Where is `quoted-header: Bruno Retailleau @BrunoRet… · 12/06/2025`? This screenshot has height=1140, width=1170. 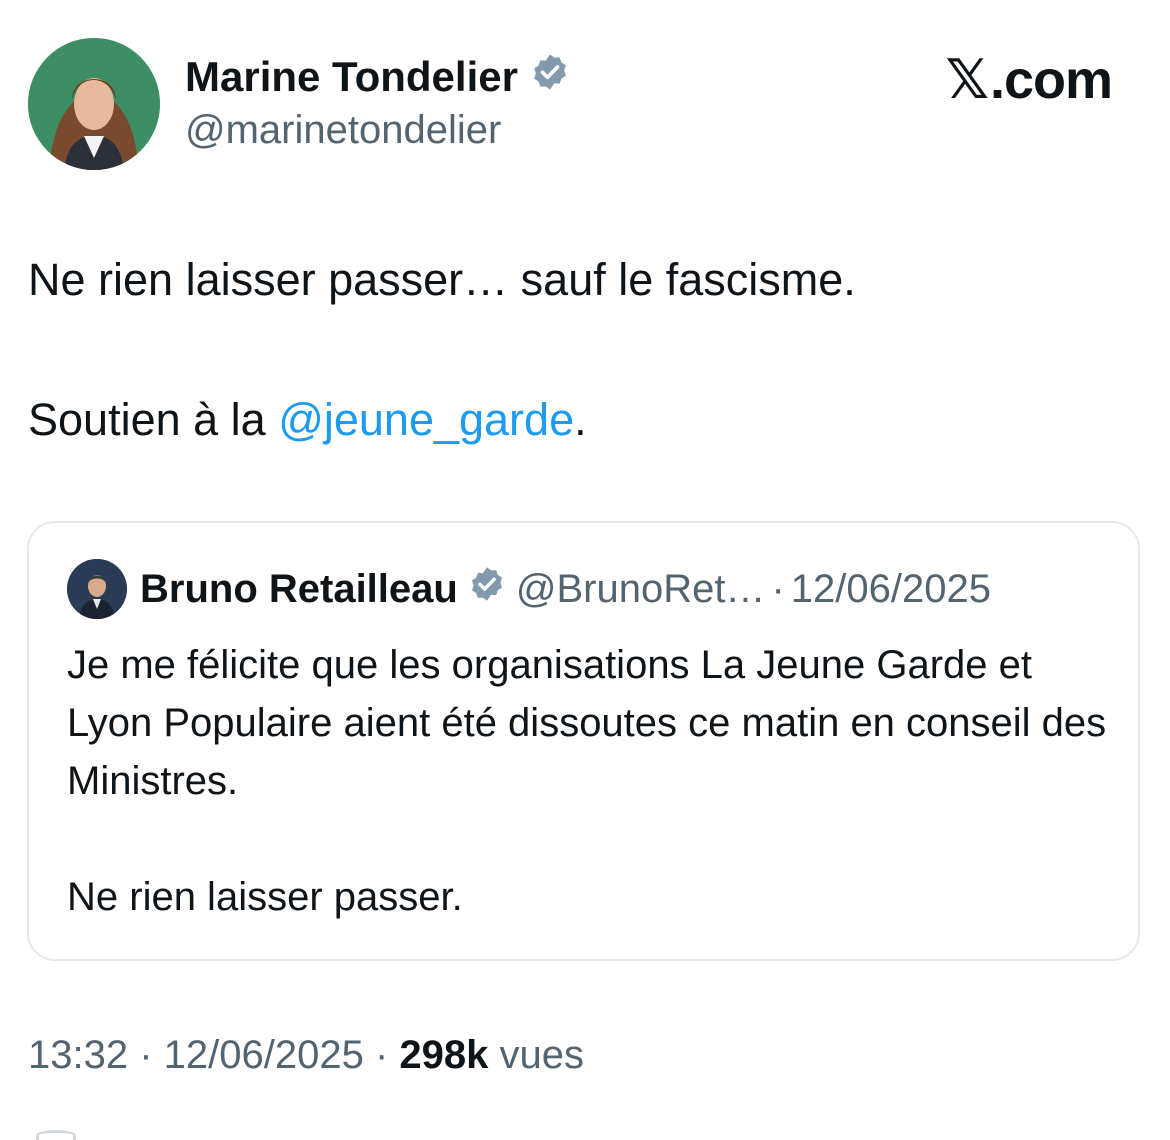 quoted-header: Bruno Retailleau @BrunoRet… · 12/06/2025 is located at coordinates (565, 589).